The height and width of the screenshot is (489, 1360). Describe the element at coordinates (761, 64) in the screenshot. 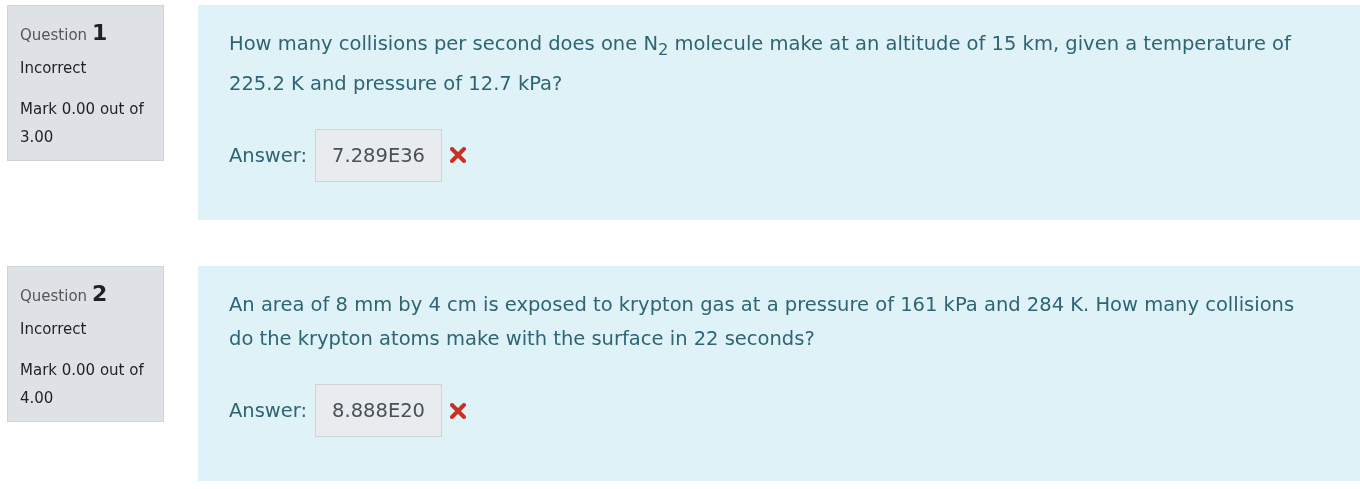

I see `question-text: How many collisions per second does one N$_{2}$ molecule make at an altitude of 15 km, given a temperature of 225.2 K and pressure of 12.7 kPa?` at that location.